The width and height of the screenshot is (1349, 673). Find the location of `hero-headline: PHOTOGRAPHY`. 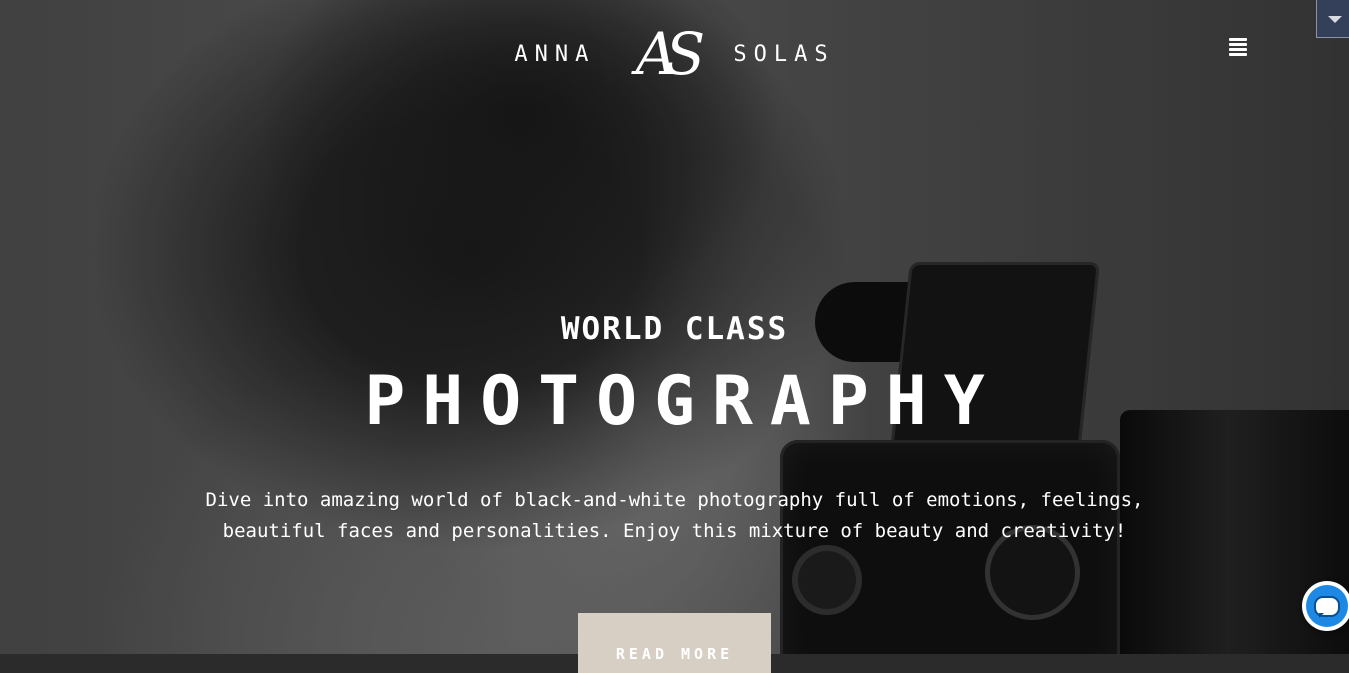

hero-headline: PHOTOGRAPHY is located at coordinates (683, 401).